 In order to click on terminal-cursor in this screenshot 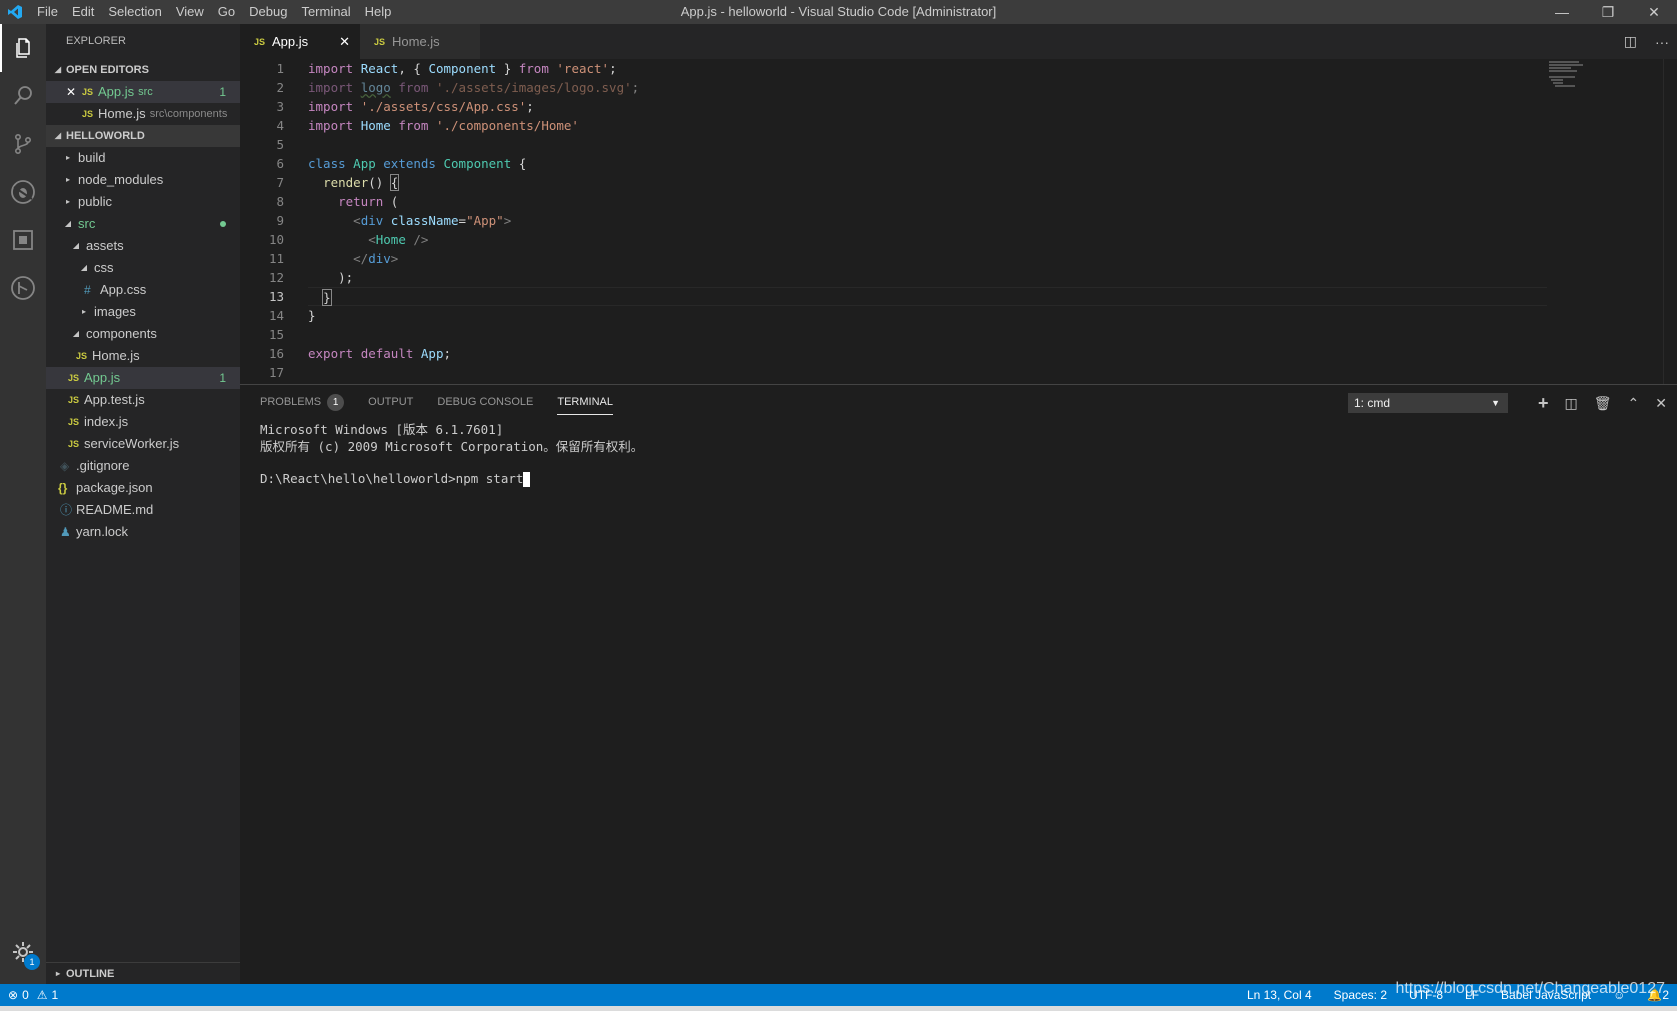, I will do `click(527, 479)`.